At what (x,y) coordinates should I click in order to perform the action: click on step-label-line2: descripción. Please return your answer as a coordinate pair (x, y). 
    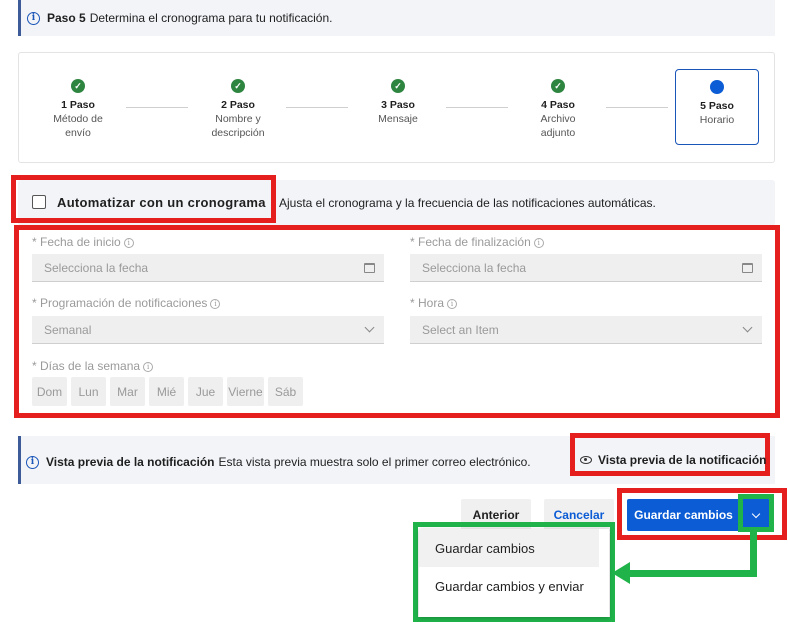
    Looking at the image, I should click on (238, 133).